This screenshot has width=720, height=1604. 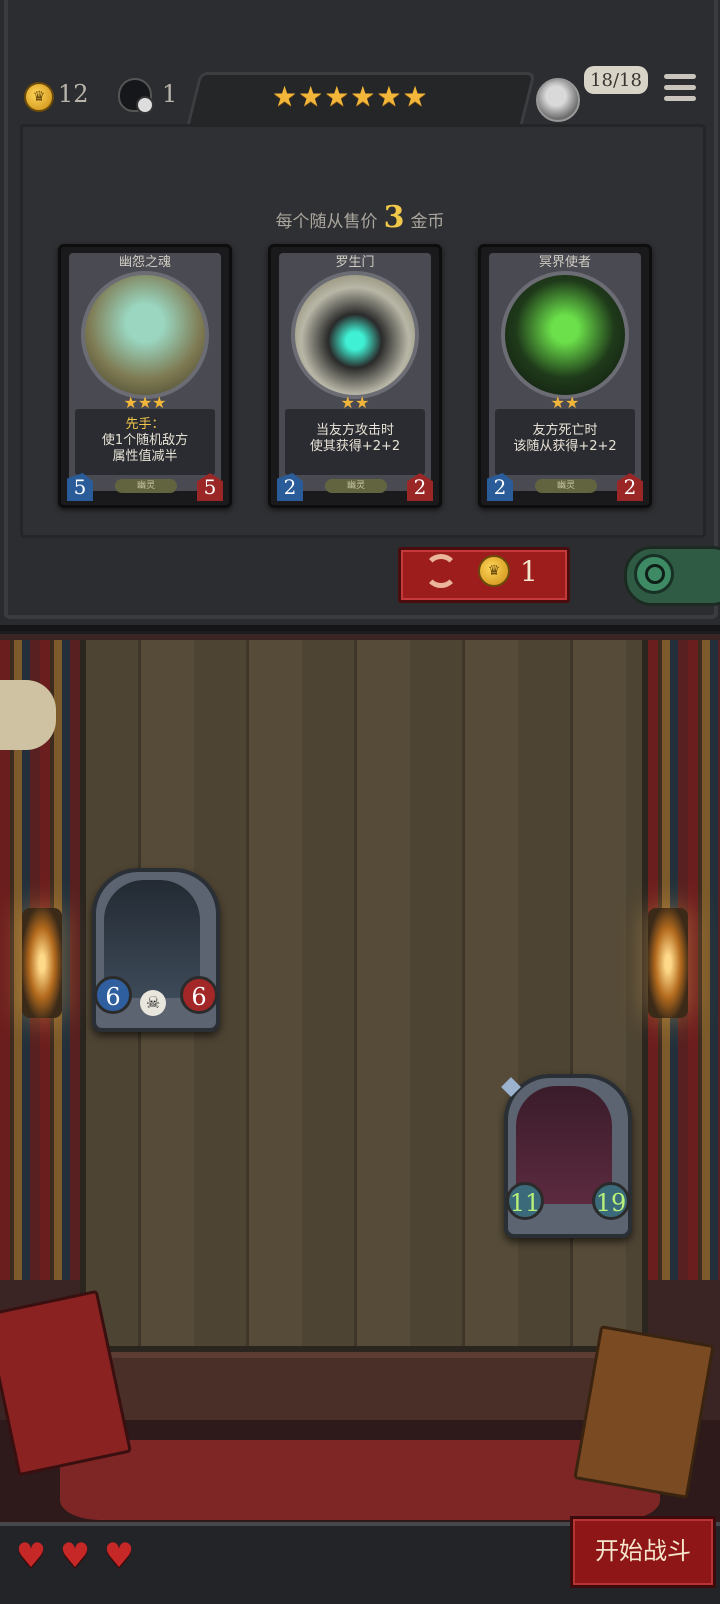 I want to click on scroll-decoration, so click(x=28, y=715).